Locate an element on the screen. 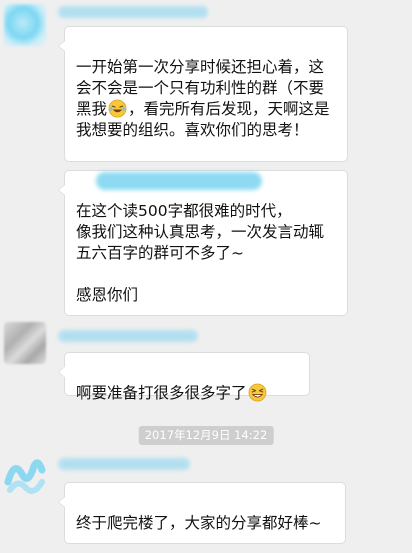  message-text: 啊要准备打很多很多字了 is located at coordinates (161, 393).